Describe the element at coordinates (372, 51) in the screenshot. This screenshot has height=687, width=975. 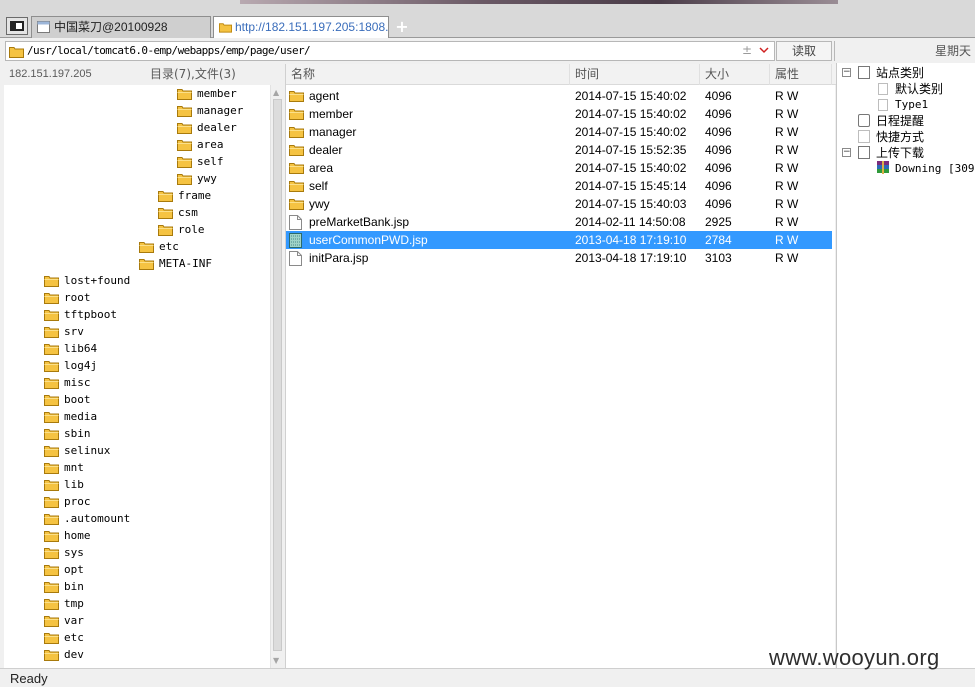
I see `path-input` at that location.